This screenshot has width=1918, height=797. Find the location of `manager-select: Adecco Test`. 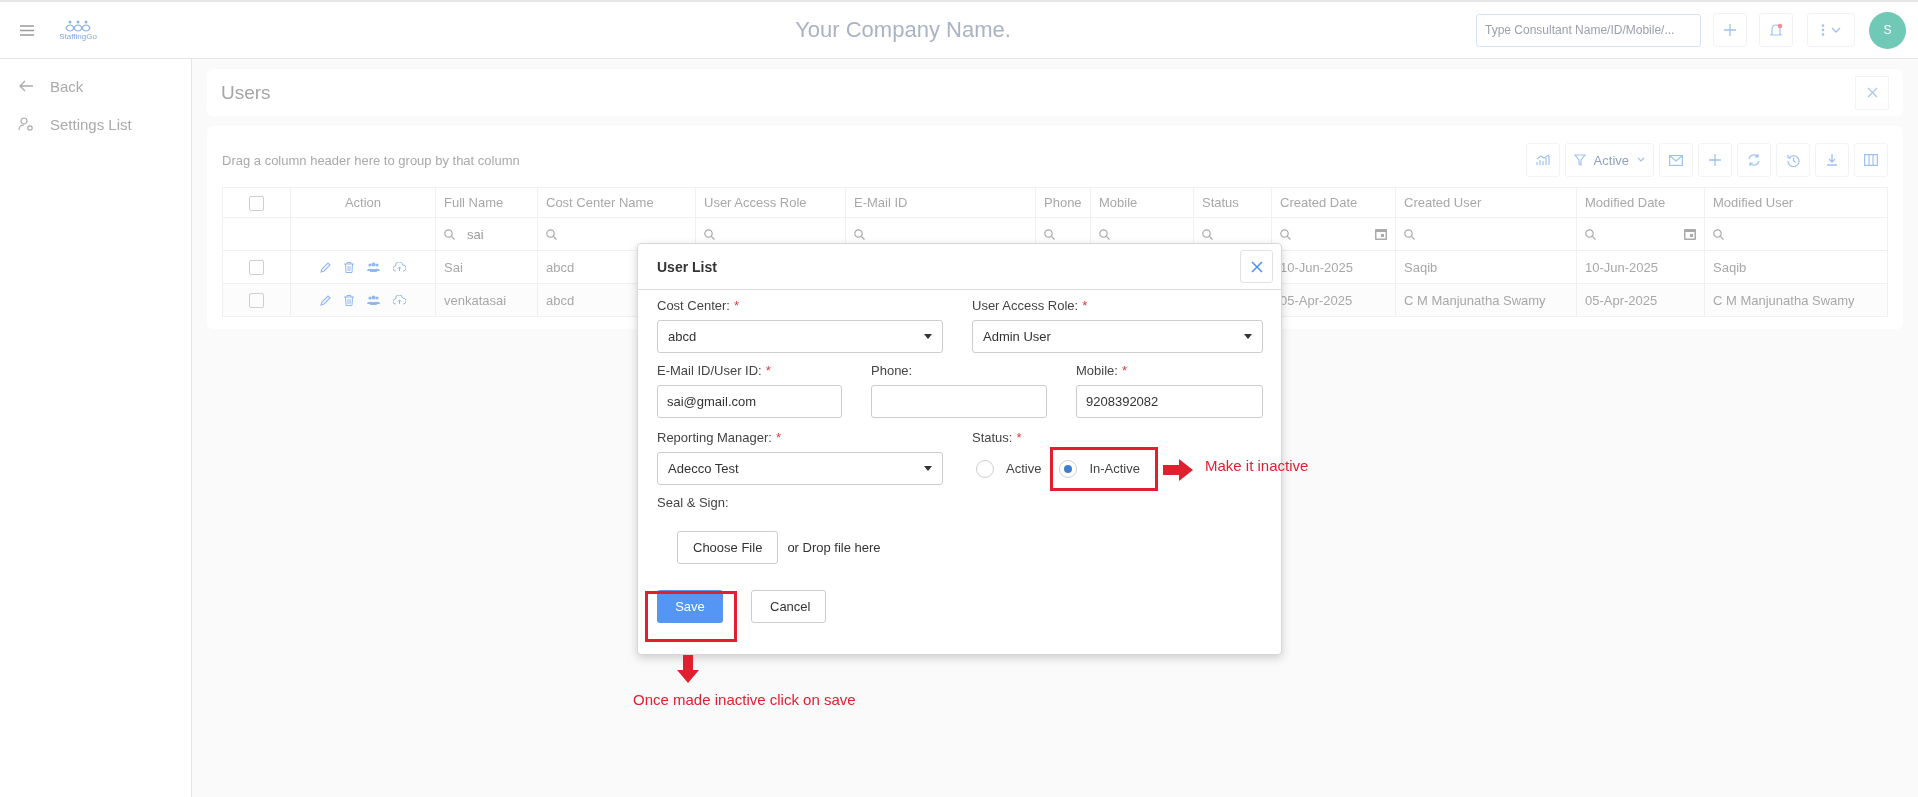

manager-select: Adecco Test is located at coordinates (800, 468).